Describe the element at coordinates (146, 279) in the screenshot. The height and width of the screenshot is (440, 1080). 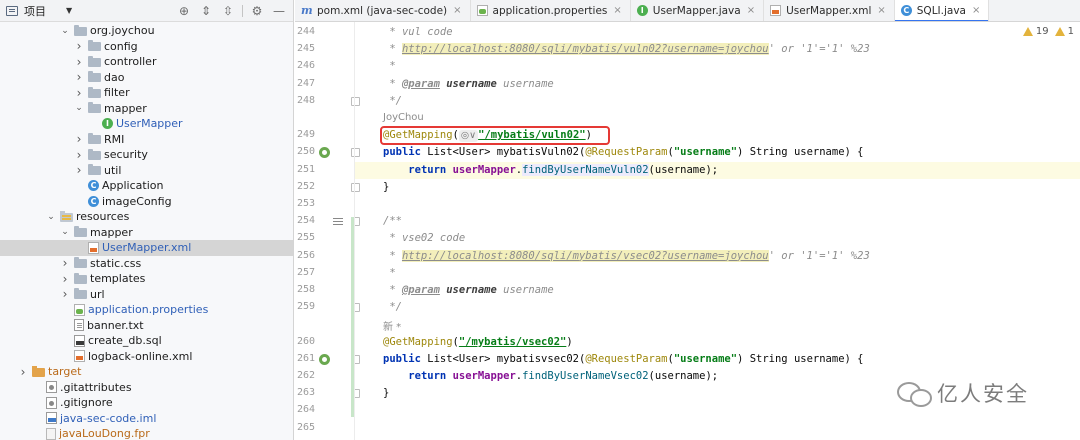
I see `tree-item: › templates` at that location.